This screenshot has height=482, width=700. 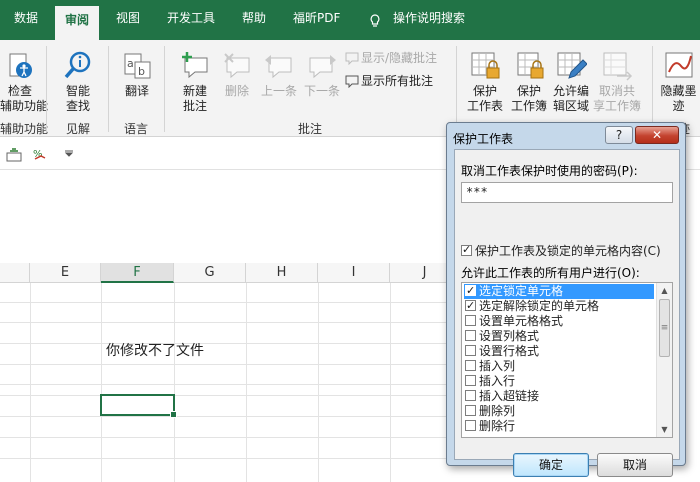 What do you see at coordinates (559, 321) in the screenshot?
I see `permission-item: 设置单元格格式` at bounding box center [559, 321].